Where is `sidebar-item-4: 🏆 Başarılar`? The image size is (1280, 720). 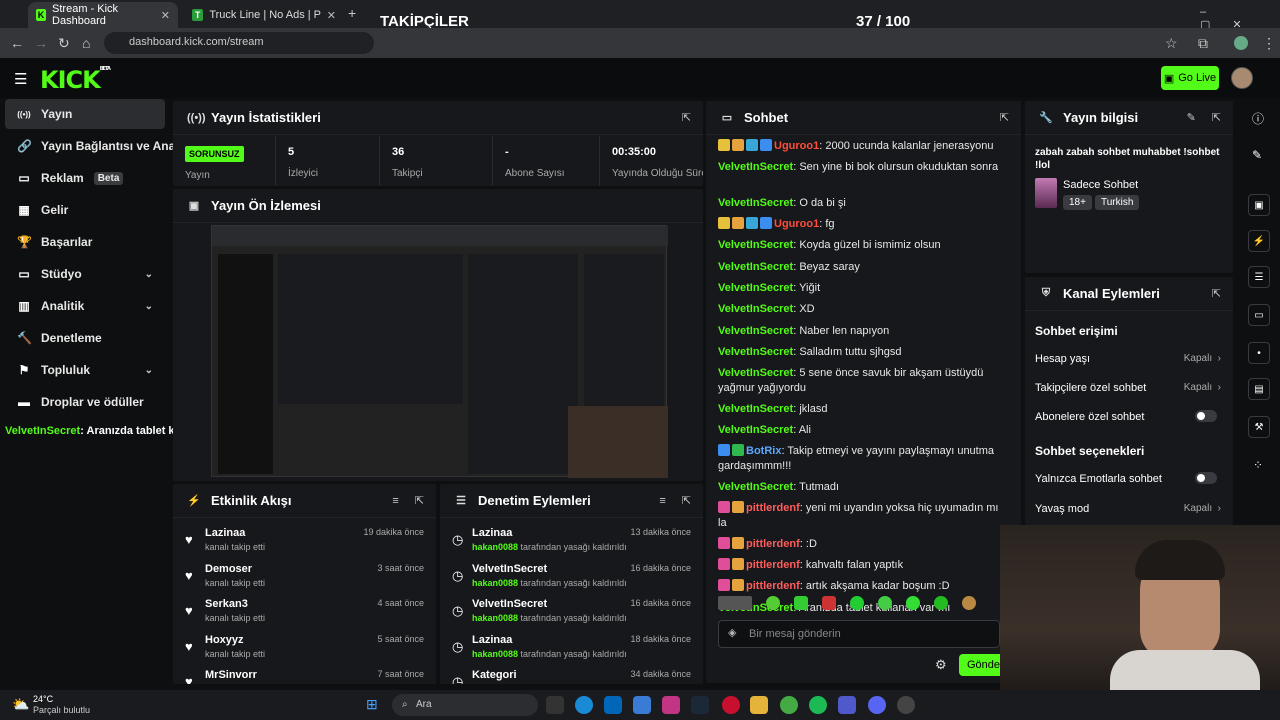
sidebar-item-4: 🏆 Başarılar is located at coordinates (85, 242).